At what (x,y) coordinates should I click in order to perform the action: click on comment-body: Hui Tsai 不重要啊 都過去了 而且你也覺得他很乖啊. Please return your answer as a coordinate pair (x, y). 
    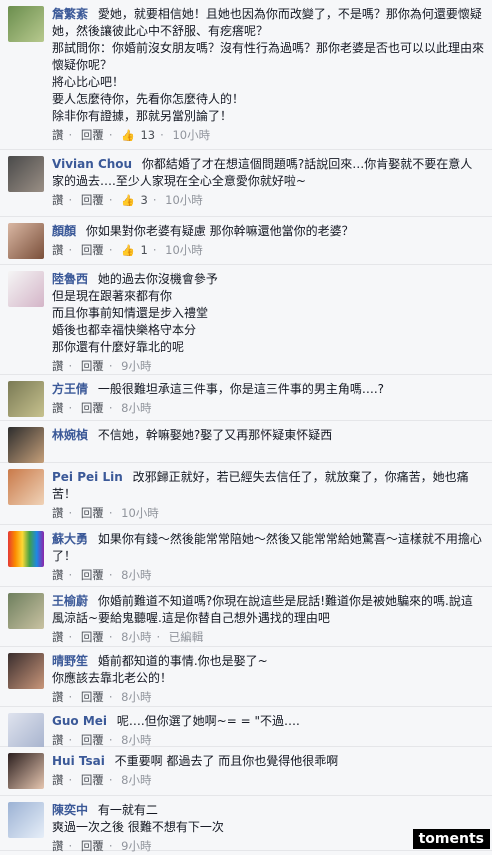
    Looking at the image, I should click on (268, 761).